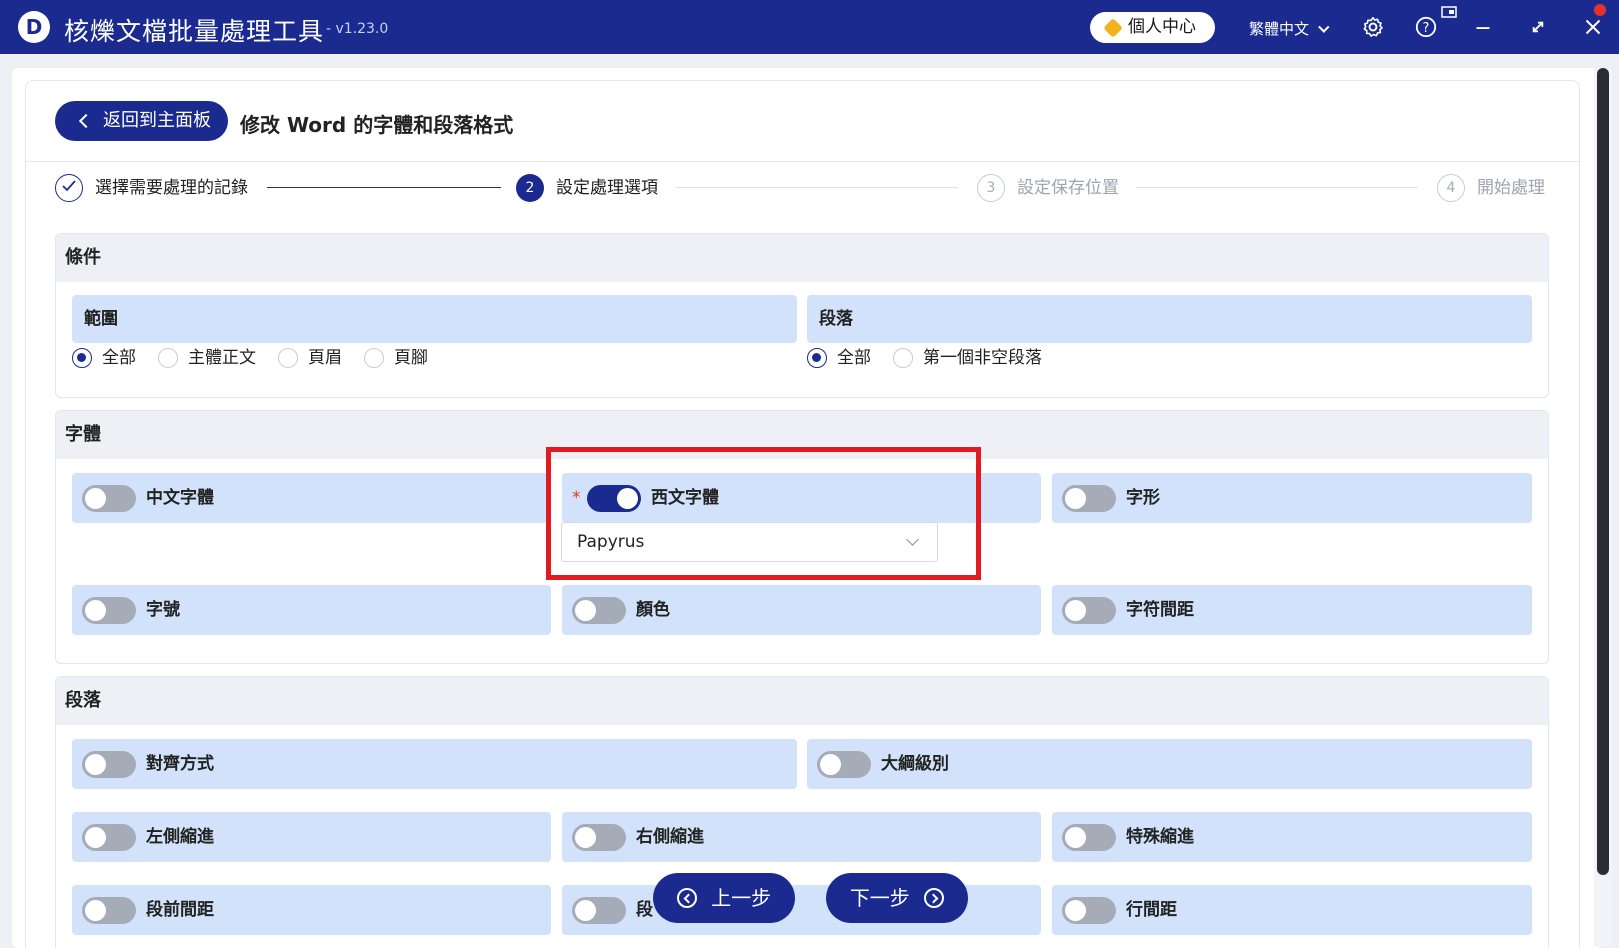 This screenshot has width=1619, height=948. Describe the element at coordinates (1292, 610) in the screenshot. I see `option-char-spacing: 字符間距` at that location.